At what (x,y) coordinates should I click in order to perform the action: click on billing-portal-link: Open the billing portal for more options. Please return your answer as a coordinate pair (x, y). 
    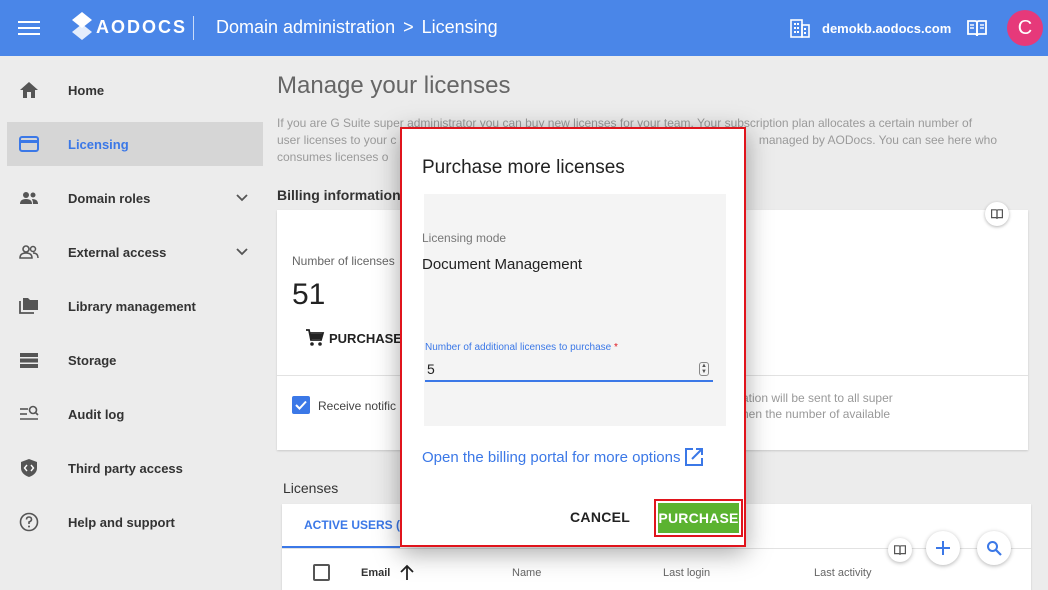
    Looking at the image, I should click on (563, 457).